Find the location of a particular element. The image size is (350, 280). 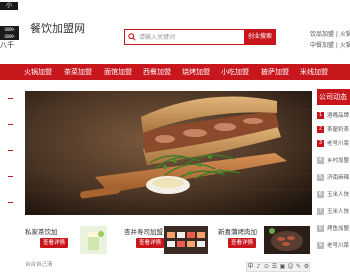

ime-sound-icon: ♪ is located at coordinates (258, 267).